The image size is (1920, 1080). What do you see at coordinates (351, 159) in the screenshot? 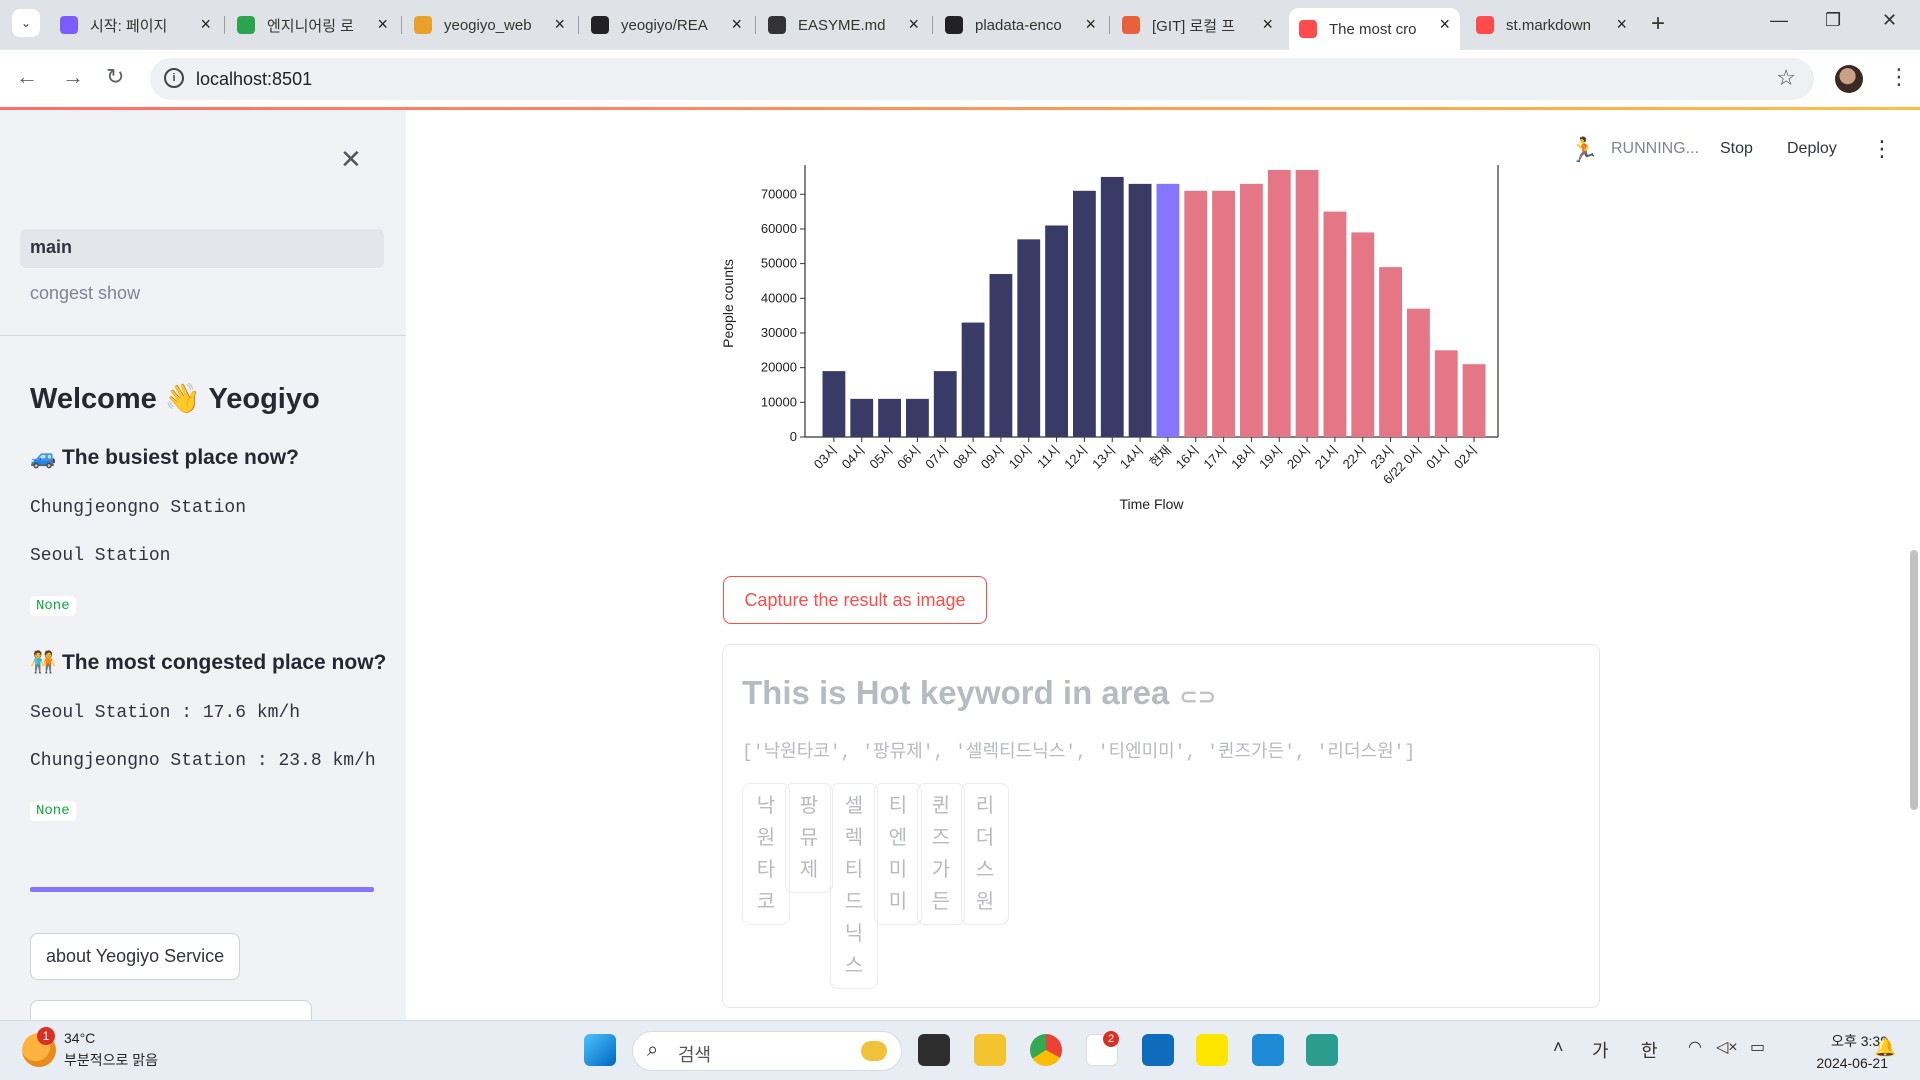
I see `close-sidebar-icon: ✕` at bounding box center [351, 159].